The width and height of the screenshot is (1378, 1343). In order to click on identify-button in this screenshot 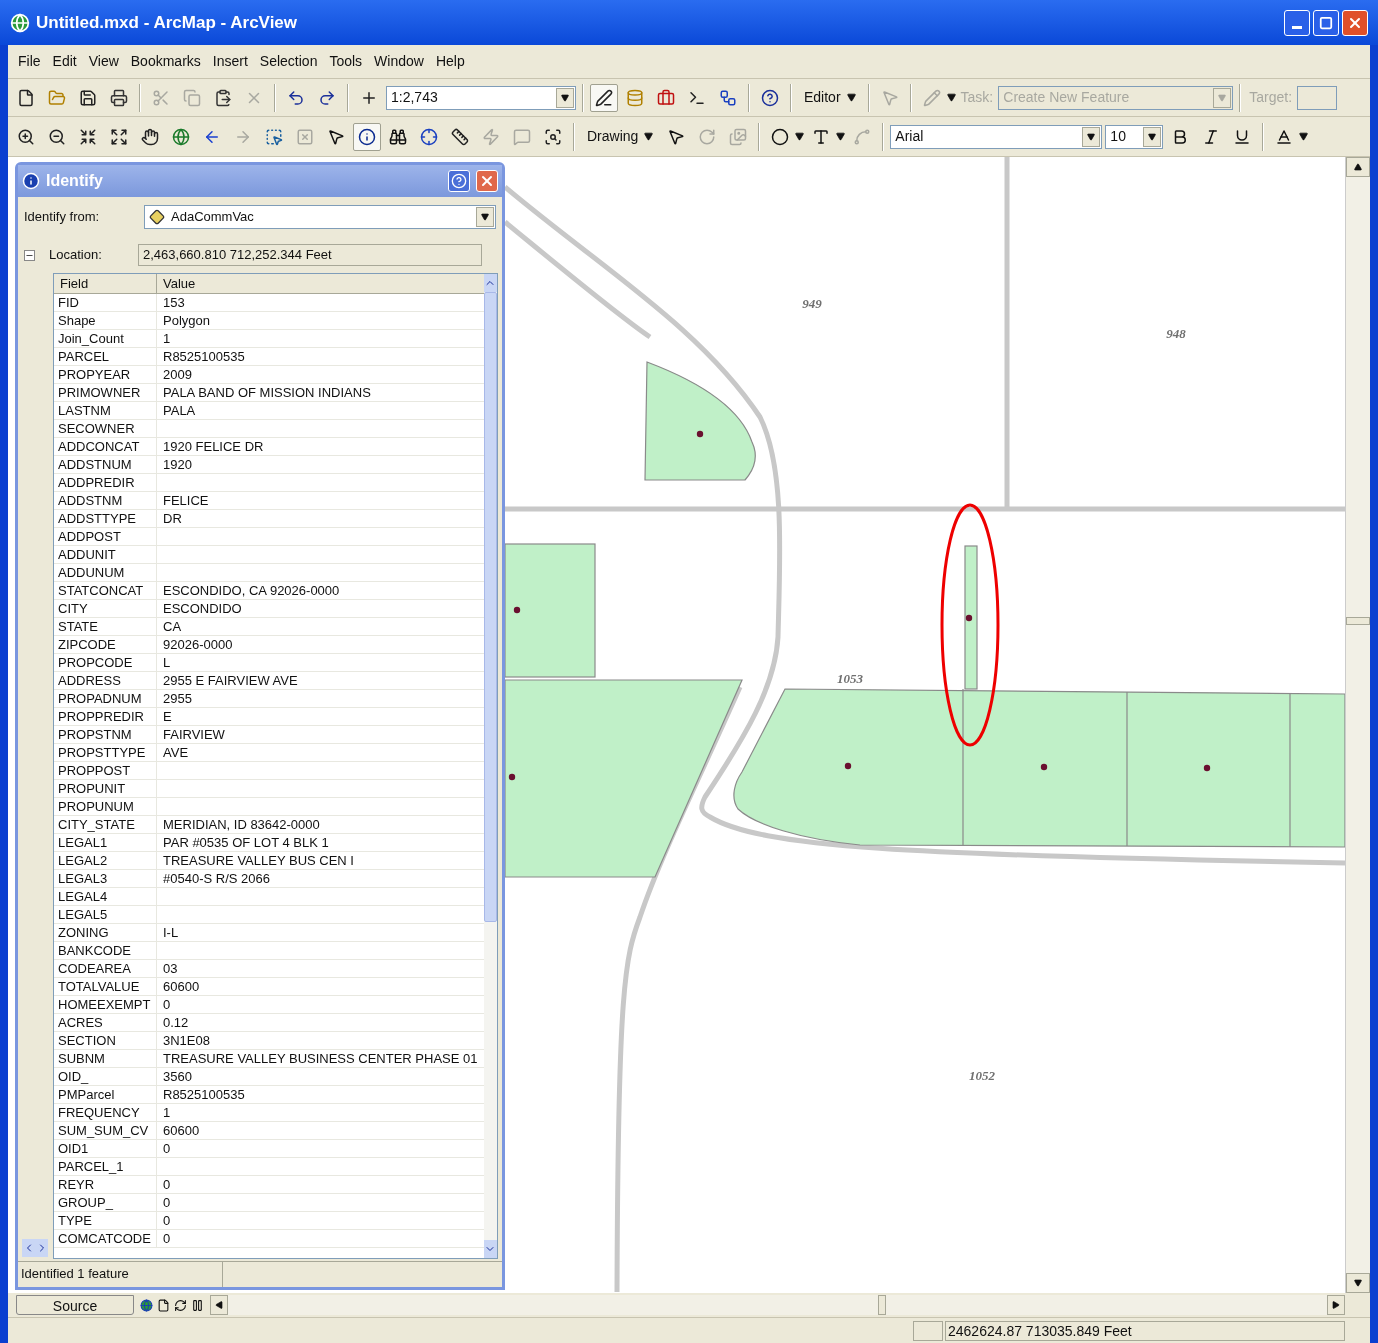, I will do `click(367, 136)`.